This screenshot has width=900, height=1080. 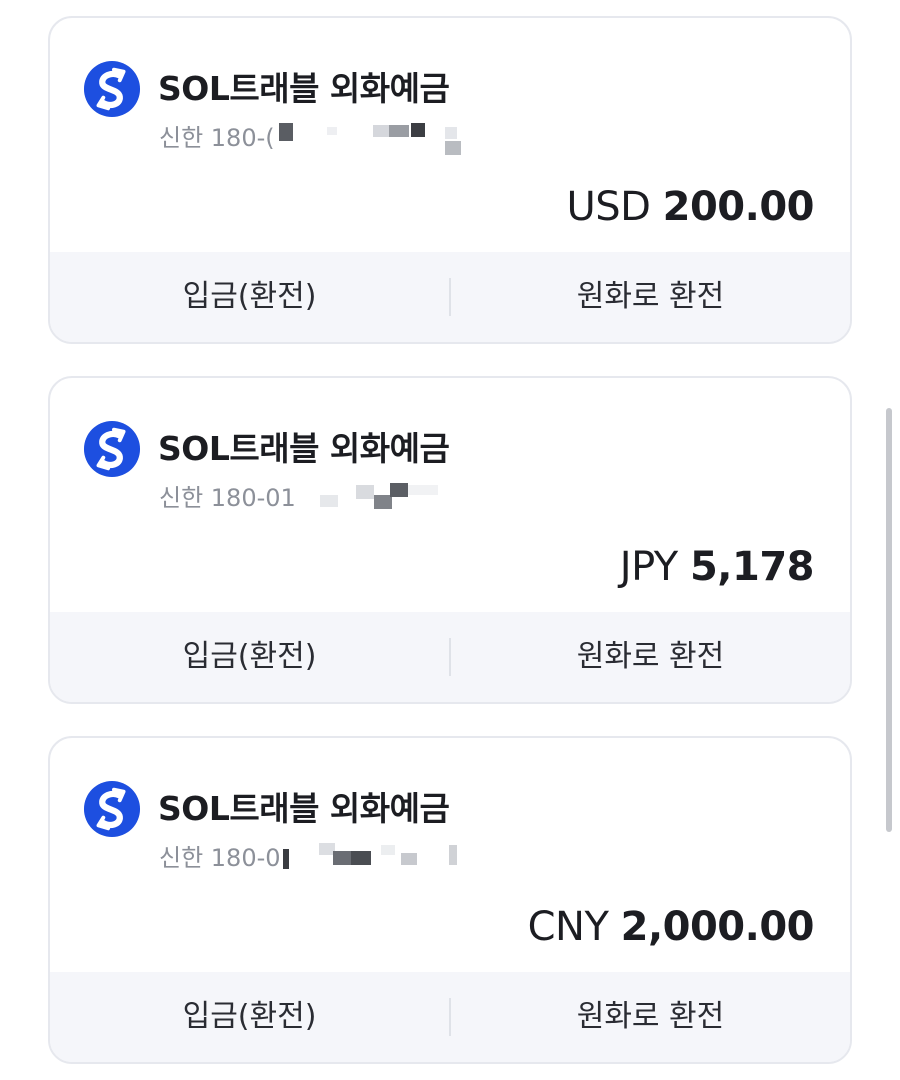 I want to click on account-number-text: 신한 180-01, so click(x=227, y=498).